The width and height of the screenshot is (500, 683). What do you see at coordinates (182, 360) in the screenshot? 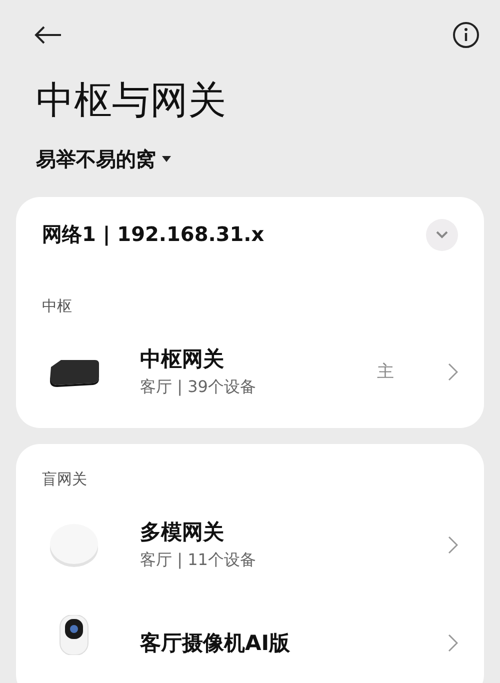
I see `device-name: 中枢网关` at bounding box center [182, 360].